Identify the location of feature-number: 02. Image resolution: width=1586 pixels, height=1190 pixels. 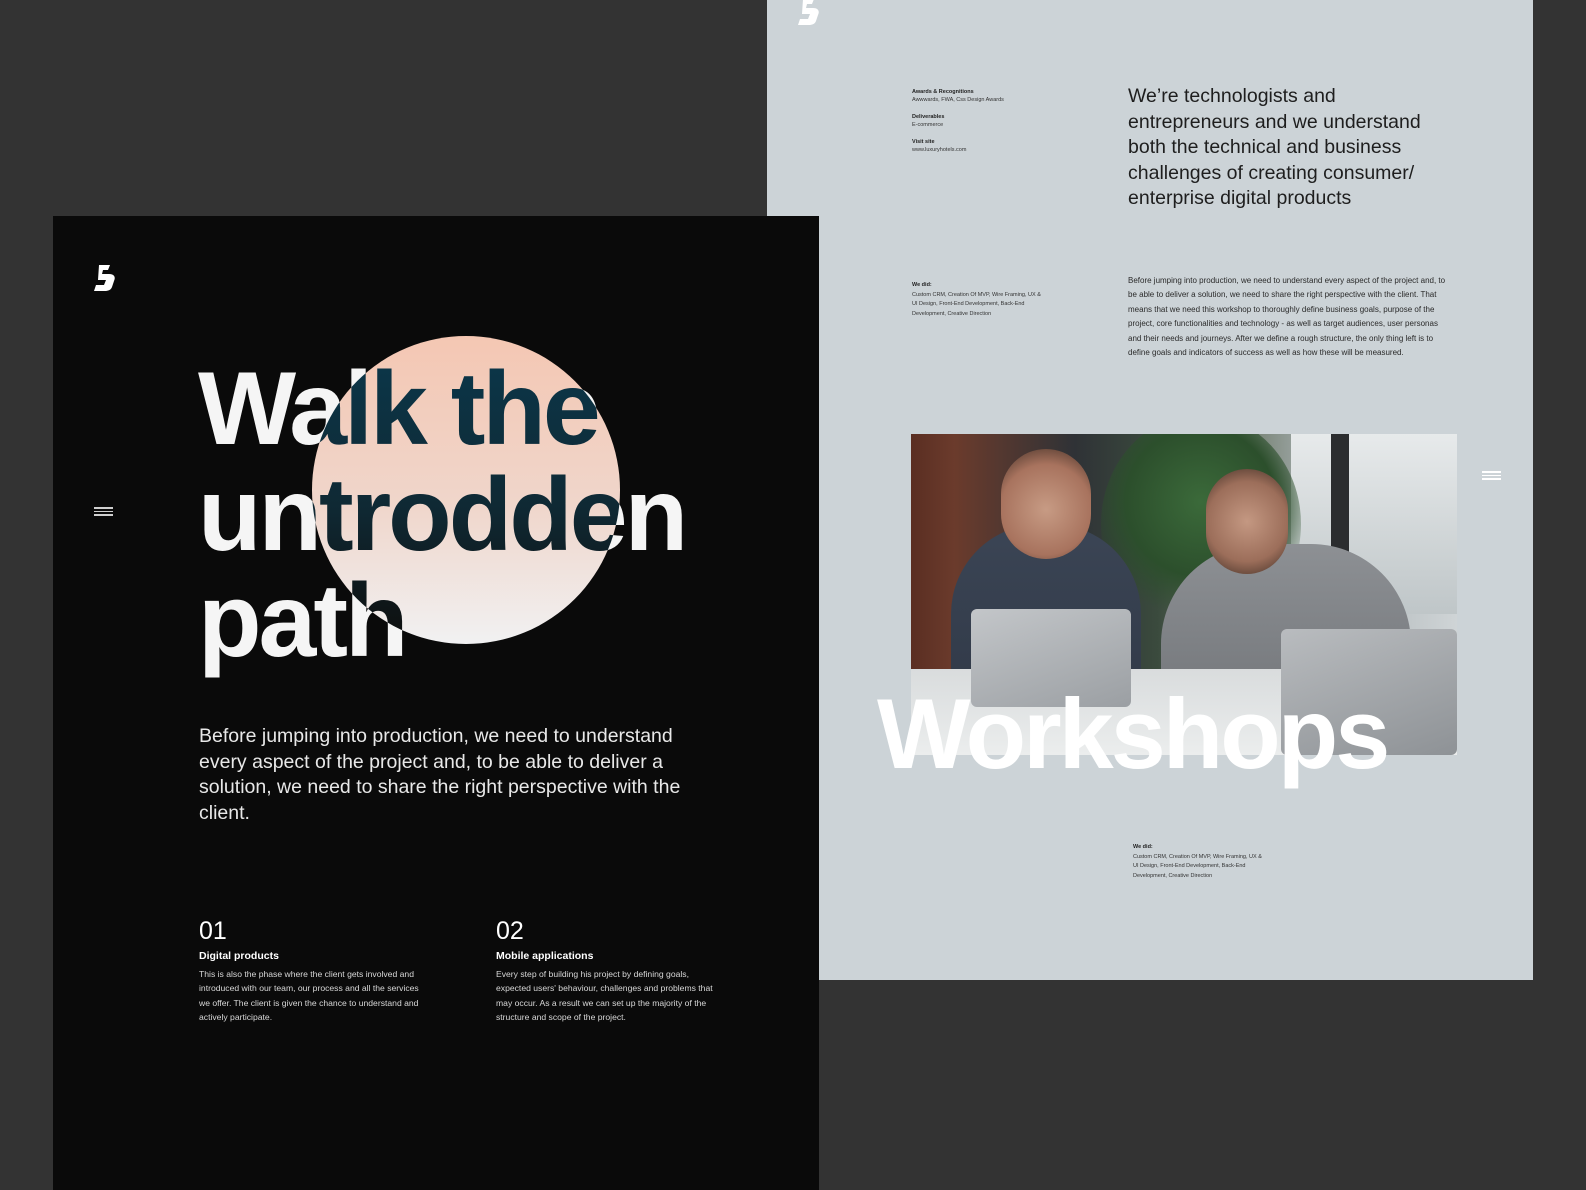
(510, 931).